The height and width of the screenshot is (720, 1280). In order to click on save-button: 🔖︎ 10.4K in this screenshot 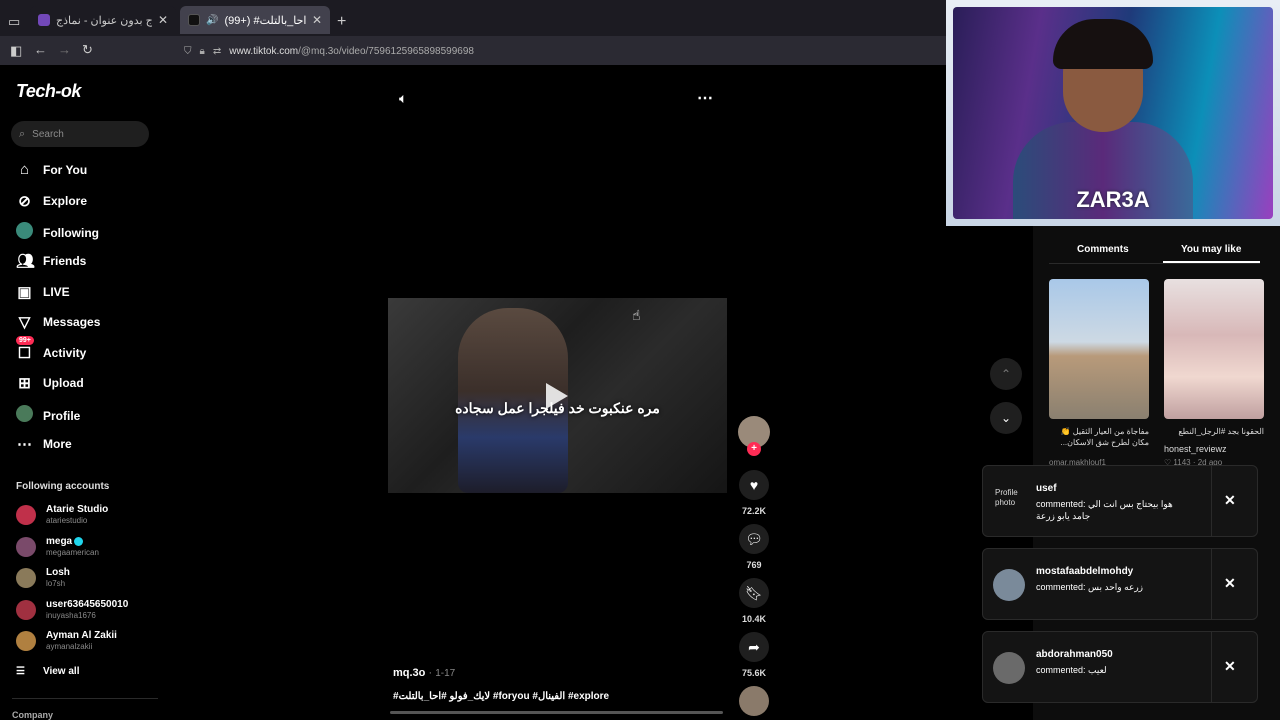, I will do `click(754, 601)`.